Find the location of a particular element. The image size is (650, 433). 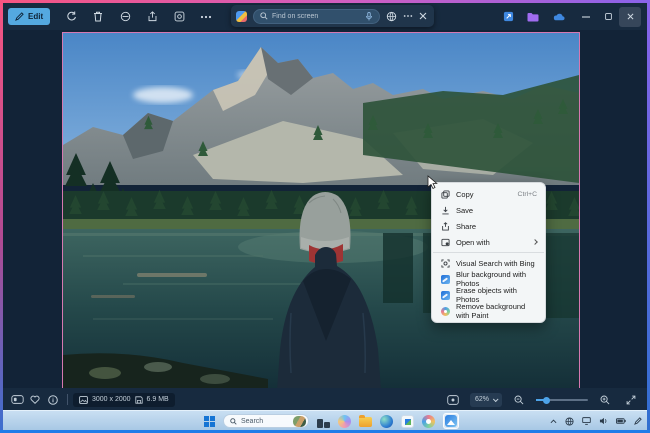

zoom-level-dropdown: 62% is located at coordinates (485, 399).